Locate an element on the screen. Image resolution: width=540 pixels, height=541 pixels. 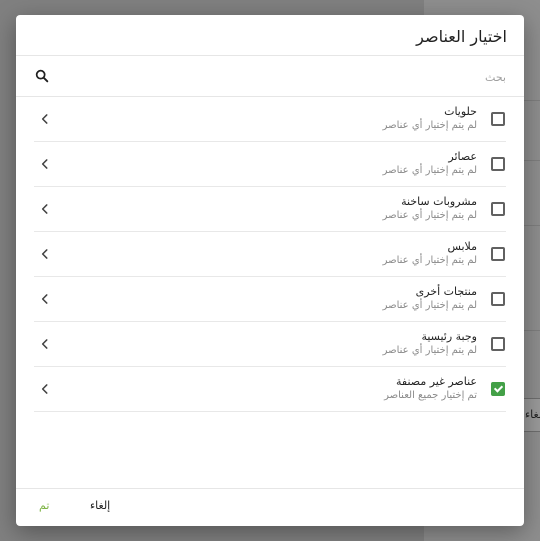
search-bar is located at coordinates (270, 76).